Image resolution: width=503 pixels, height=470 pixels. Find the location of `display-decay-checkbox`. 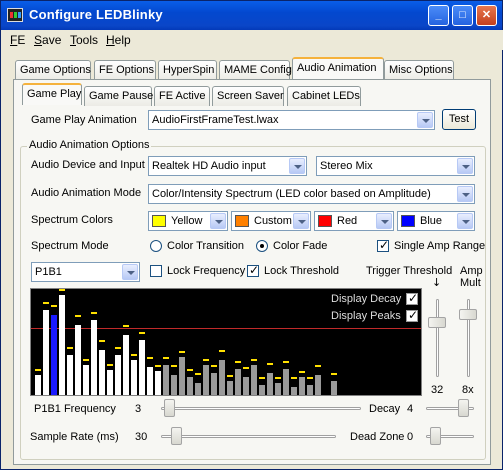

display-decay-checkbox is located at coordinates (412, 298).